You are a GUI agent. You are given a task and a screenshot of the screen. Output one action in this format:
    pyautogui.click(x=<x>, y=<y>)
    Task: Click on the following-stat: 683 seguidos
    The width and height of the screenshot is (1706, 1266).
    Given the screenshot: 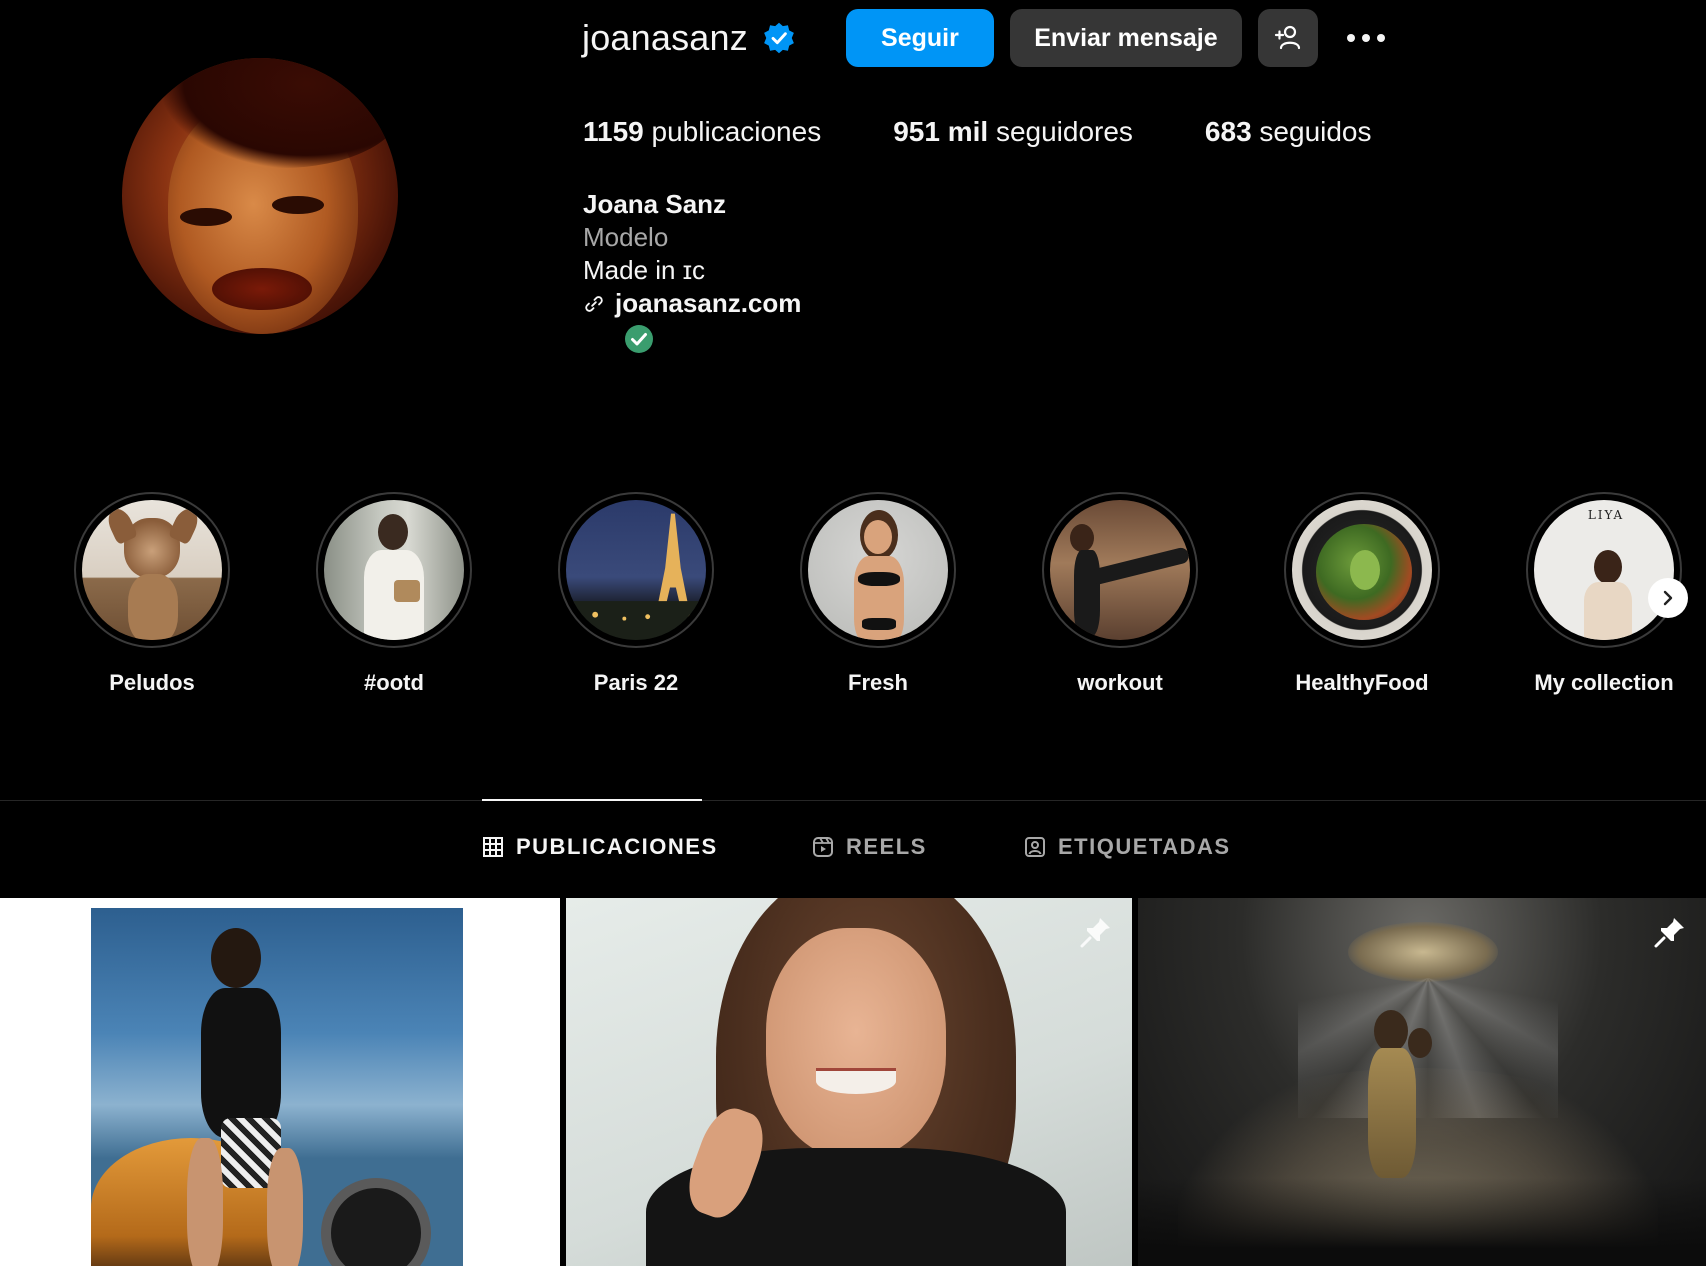 What is the action you would take?
    pyautogui.click(x=1288, y=132)
    